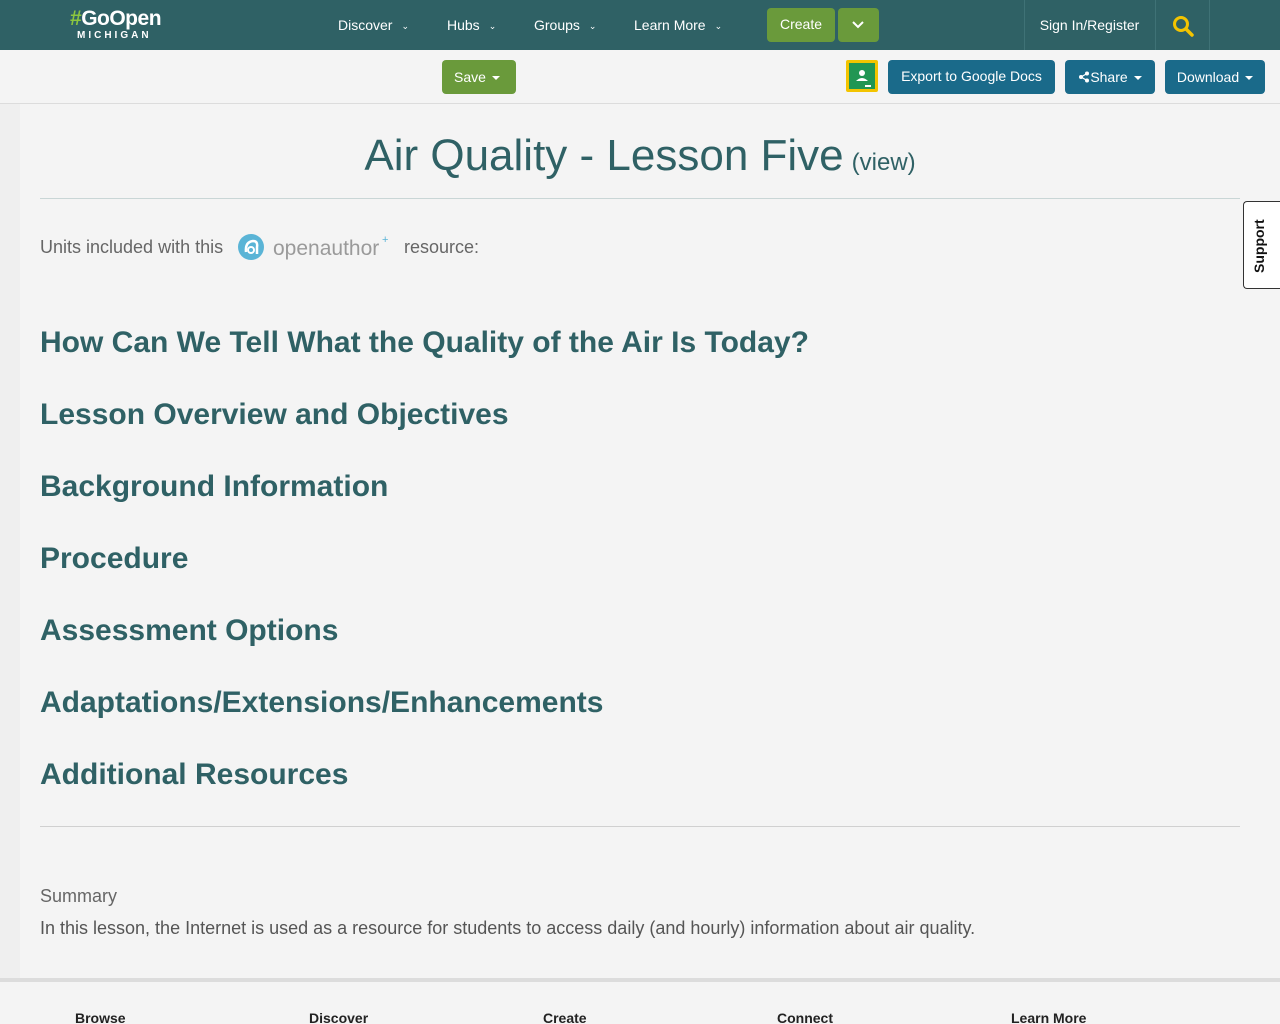 This screenshot has width=1280, height=1024. I want to click on nav-learn-more: Learn More ⌄, so click(678, 25).